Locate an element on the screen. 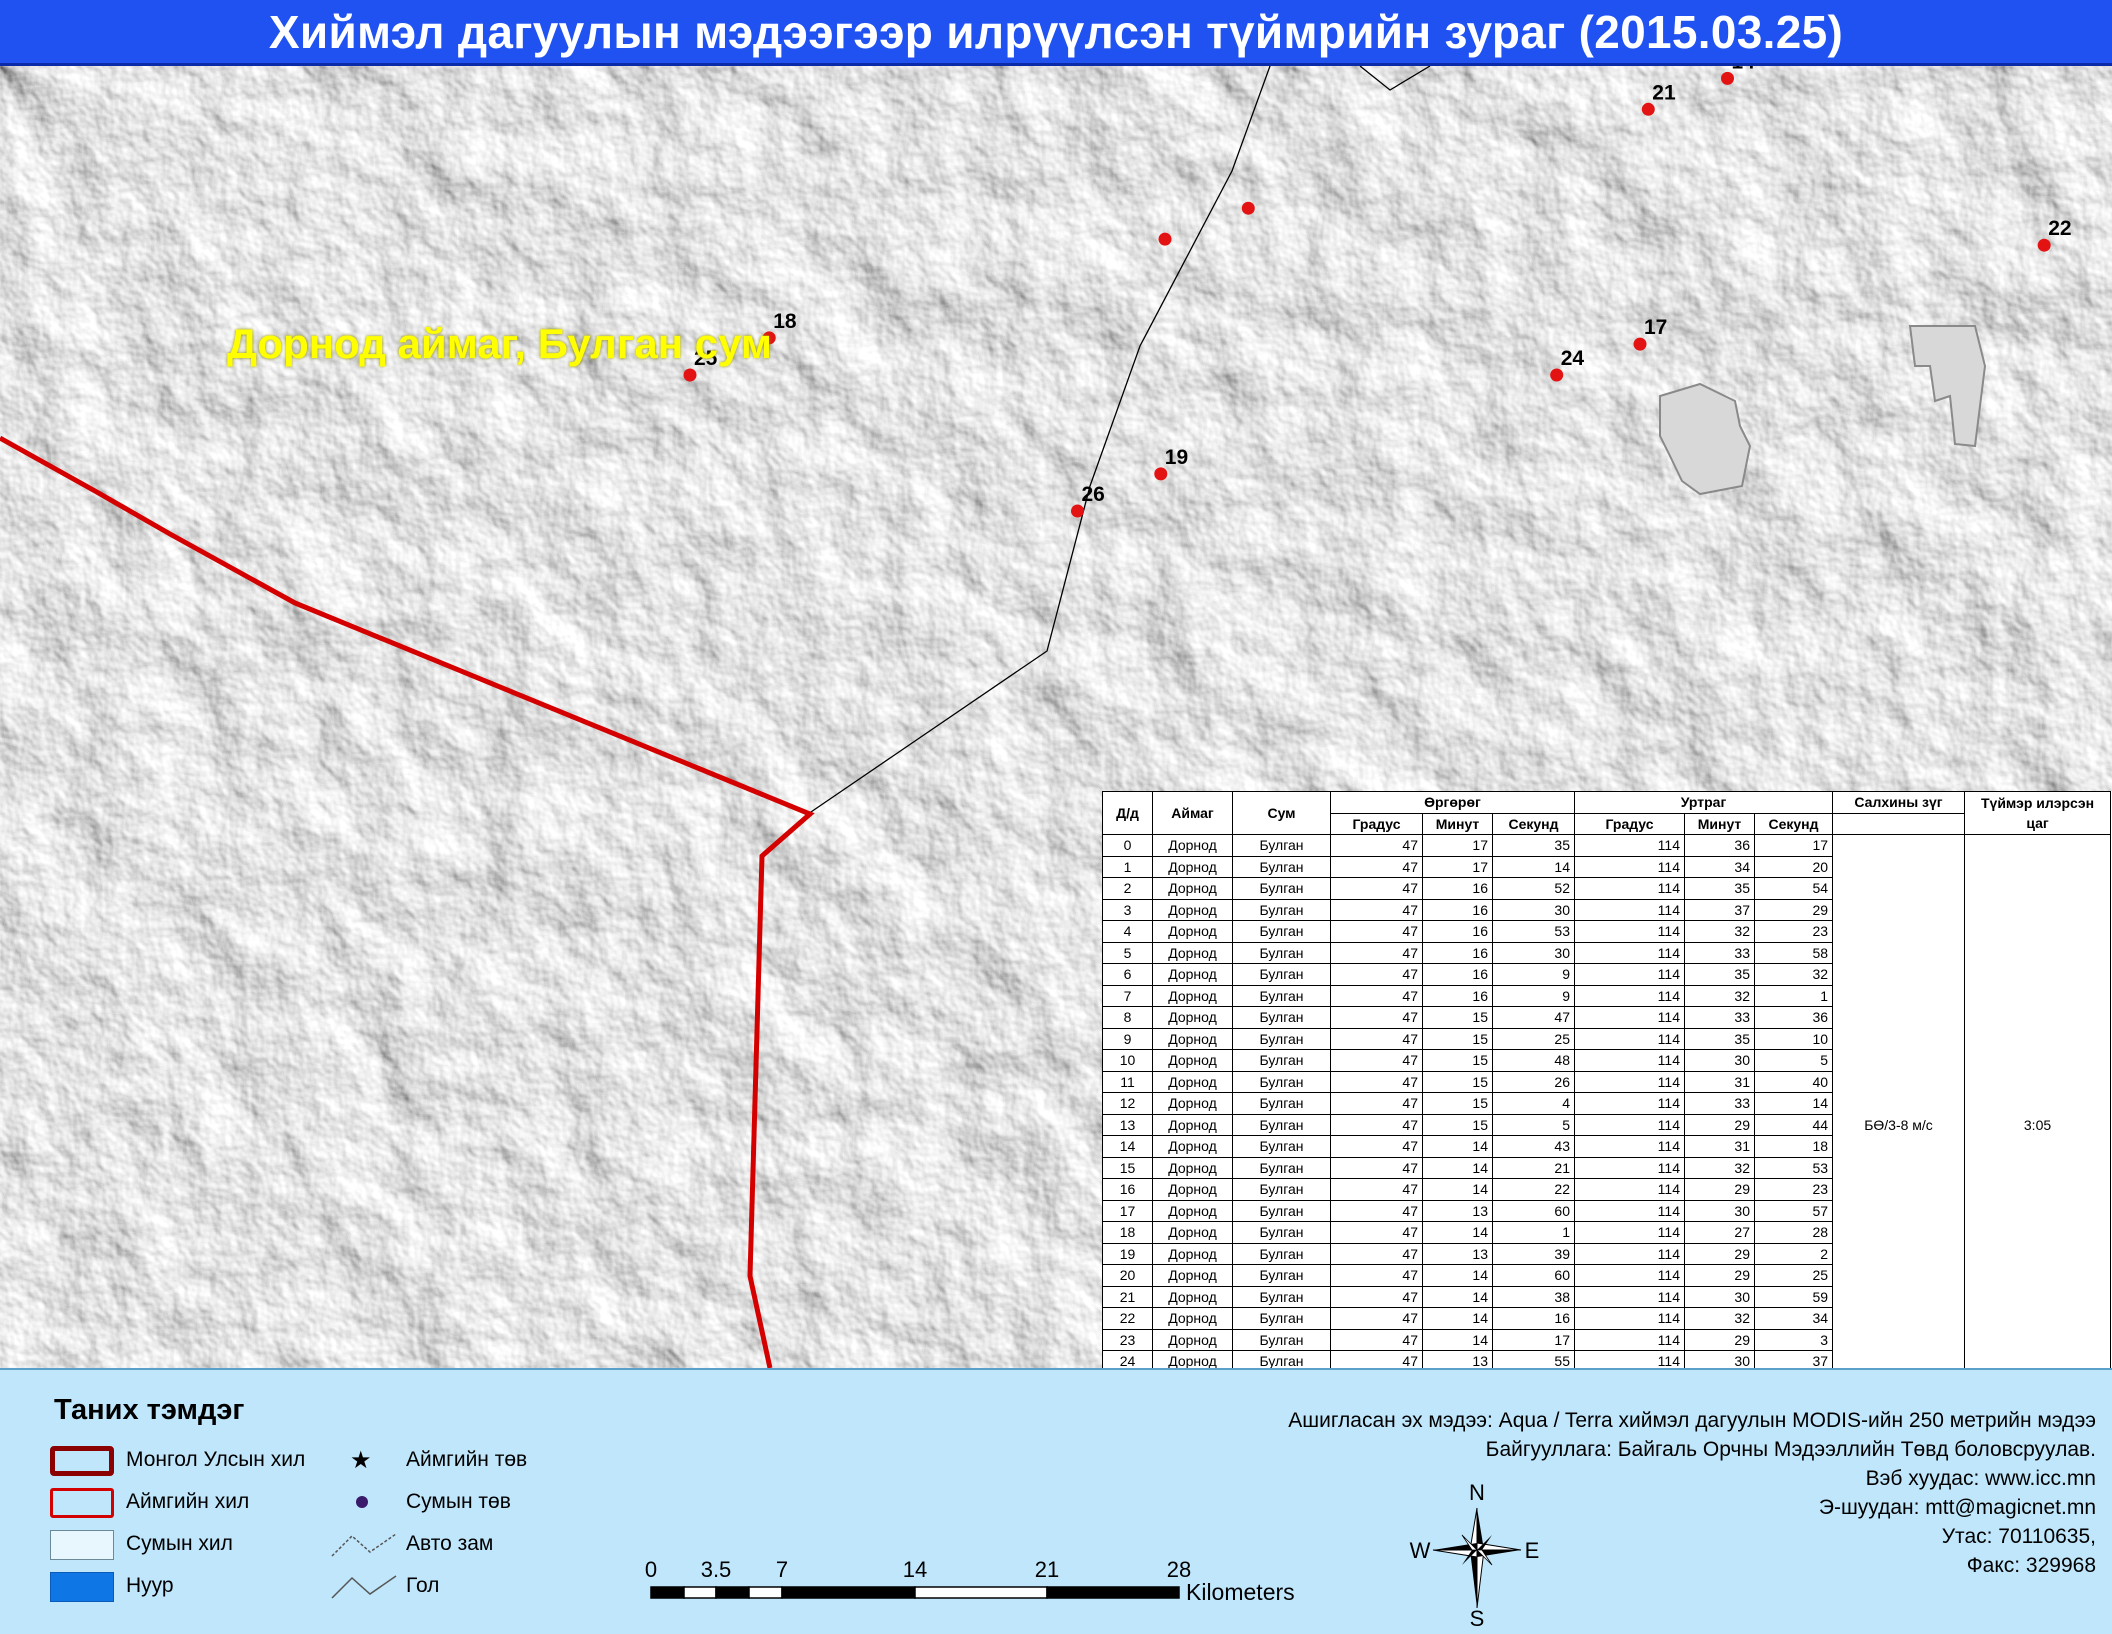 The height and width of the screenshot is (1634, 2112). scale-unit: Kilometers is located at coordinates (1240, 1592).